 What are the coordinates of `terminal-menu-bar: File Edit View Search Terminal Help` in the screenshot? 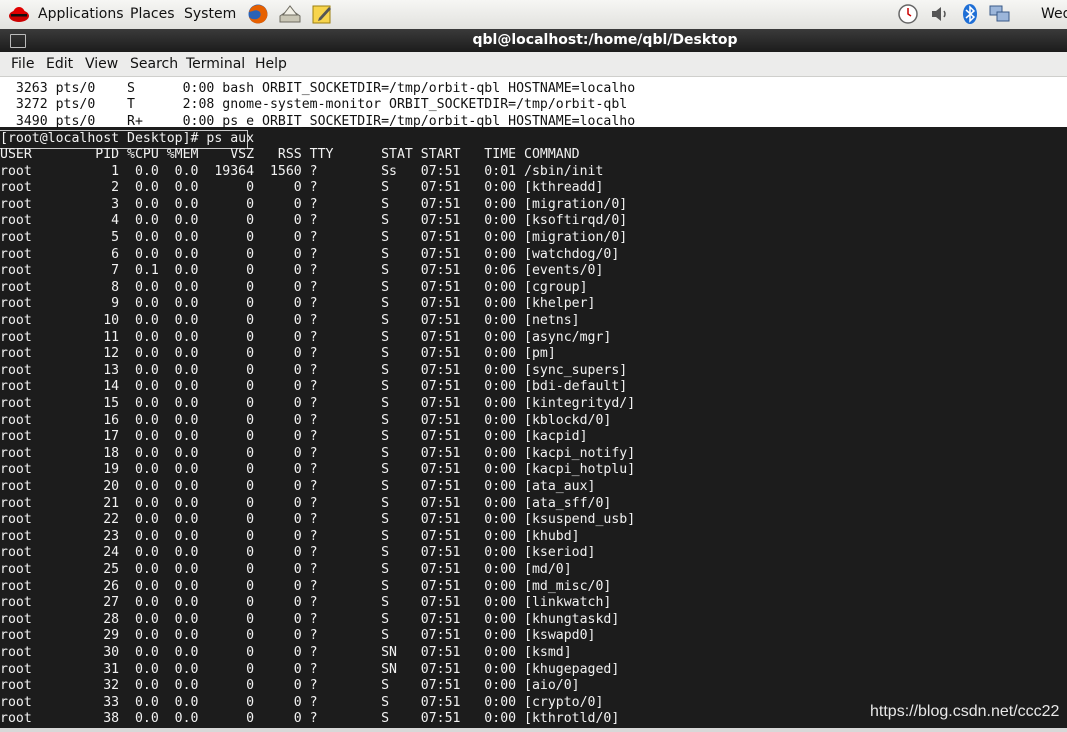 It's located at (533, 64).